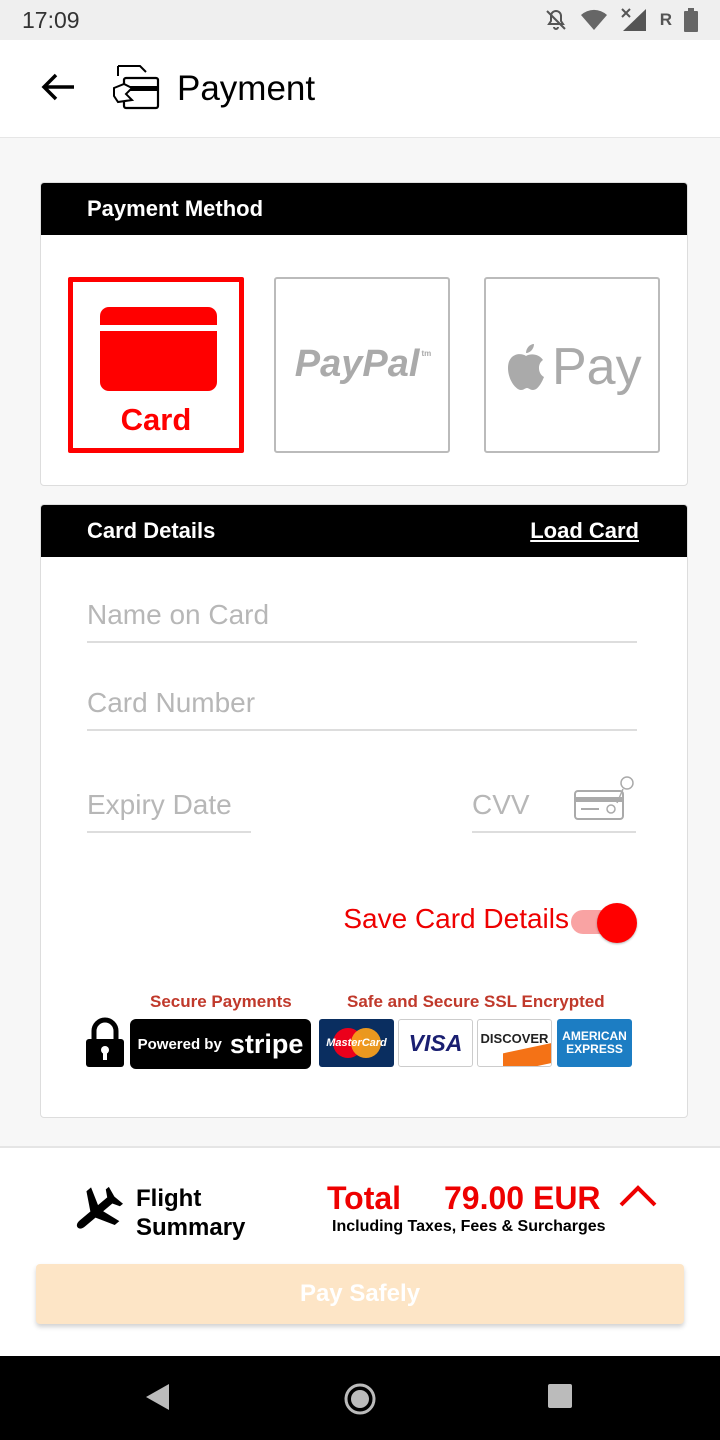 Image resolution: width=720 pixels, height=1440 pixels. Describe the element at coordinates (99, 1207) in the screenshot. I see `airplane-icon` at that location.